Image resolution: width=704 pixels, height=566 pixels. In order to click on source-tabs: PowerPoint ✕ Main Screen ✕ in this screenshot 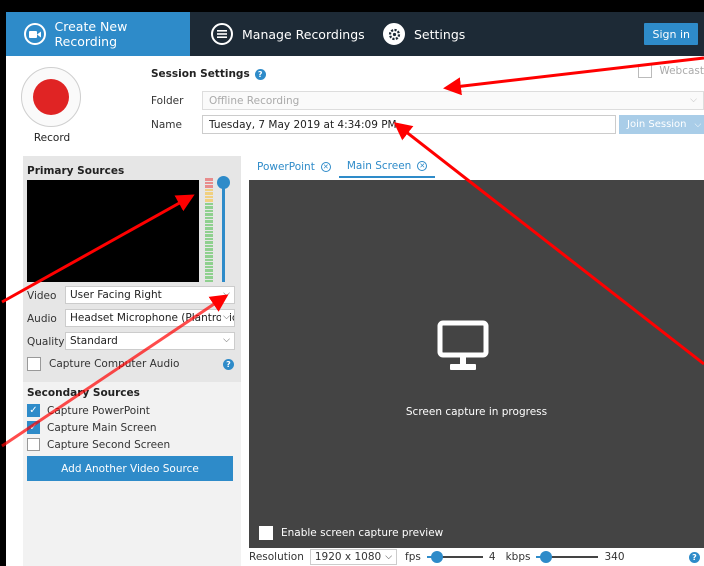, I will do `click(342, 168)`.